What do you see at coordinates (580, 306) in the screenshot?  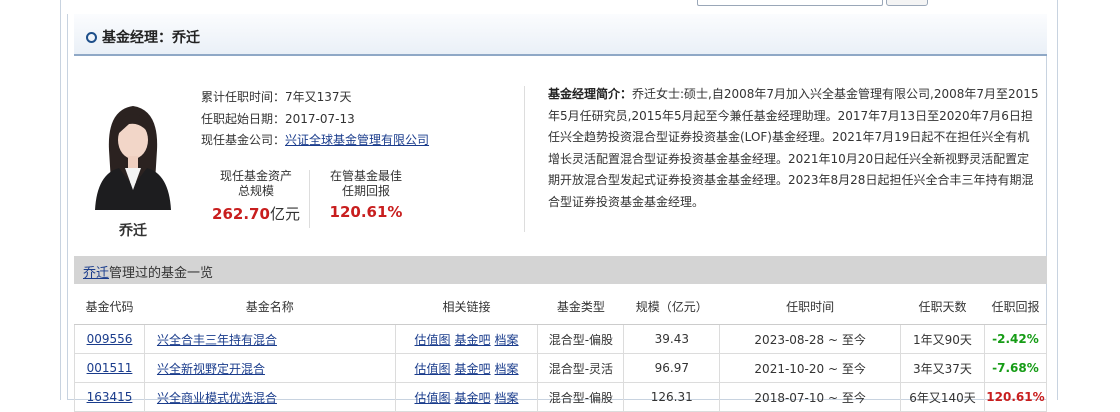 I see `col-header: 基金类型` at bounding box center [580, 306].